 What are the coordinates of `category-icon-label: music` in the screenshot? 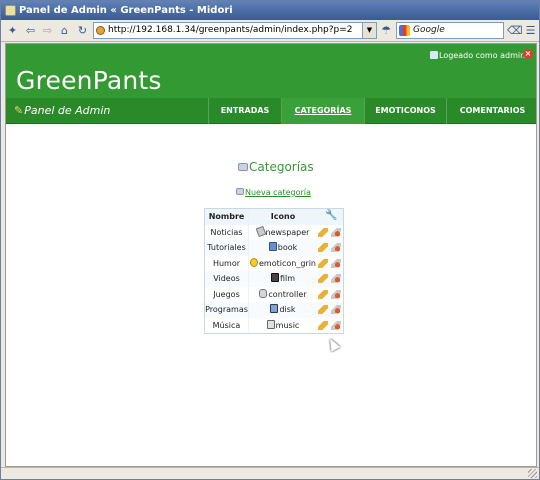 It's located at (287, 325).